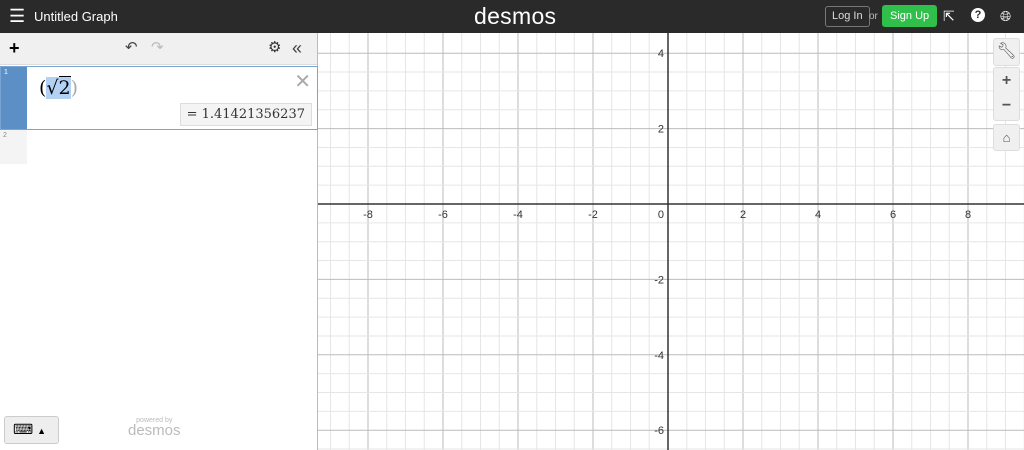 This screenshot has width=1024, height=450. Describe the element at coordinates (847, 16) in the screenshot. I see `login-button: Log In` at that location.